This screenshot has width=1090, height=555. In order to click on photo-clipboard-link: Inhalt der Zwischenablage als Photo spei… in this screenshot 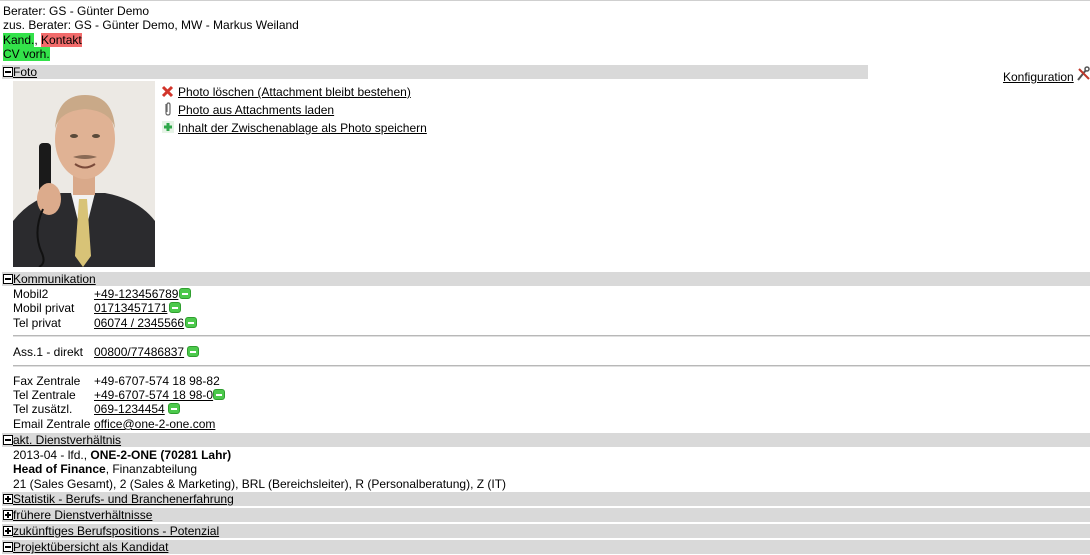, I will do `click(302, 128)`.